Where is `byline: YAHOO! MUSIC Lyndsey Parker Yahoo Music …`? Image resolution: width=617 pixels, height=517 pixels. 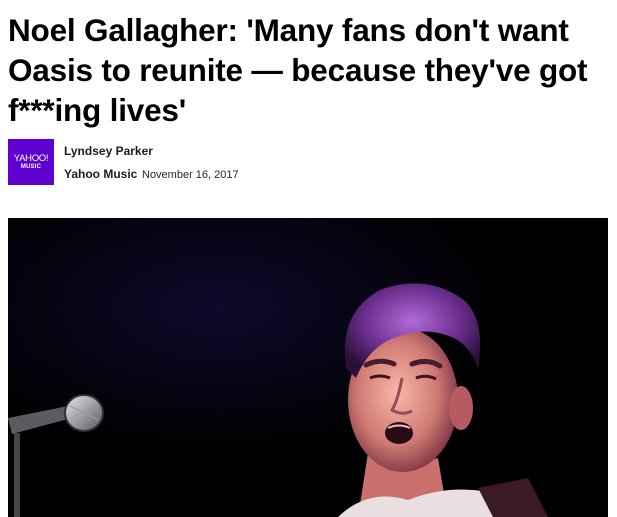
byline: YAHOO! MUSIC Lyndsey Parker Yahoo Music … is located at coordinates (308, 163).